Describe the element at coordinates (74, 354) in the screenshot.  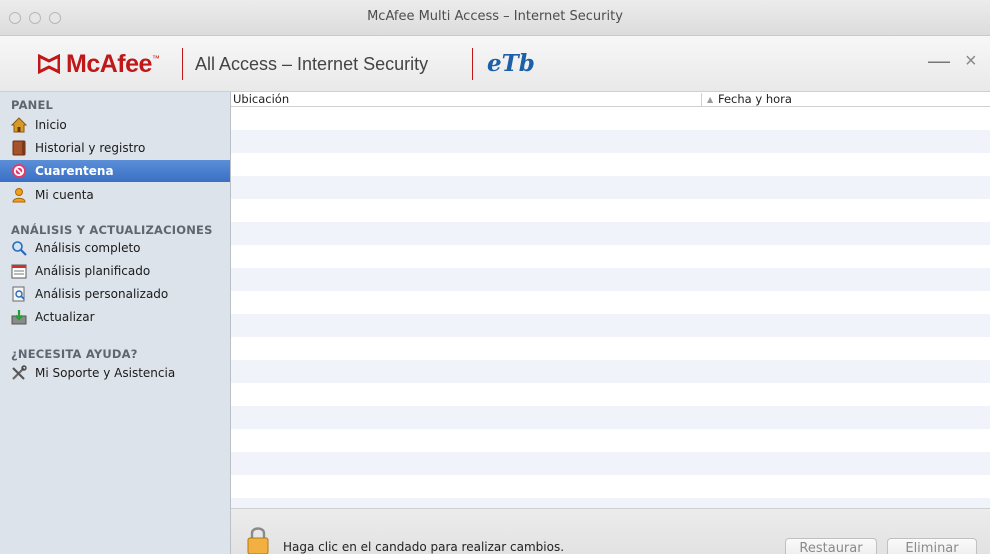
I see `section-ayuda-heading: ¿NECESITA AYUDA?` at that location.